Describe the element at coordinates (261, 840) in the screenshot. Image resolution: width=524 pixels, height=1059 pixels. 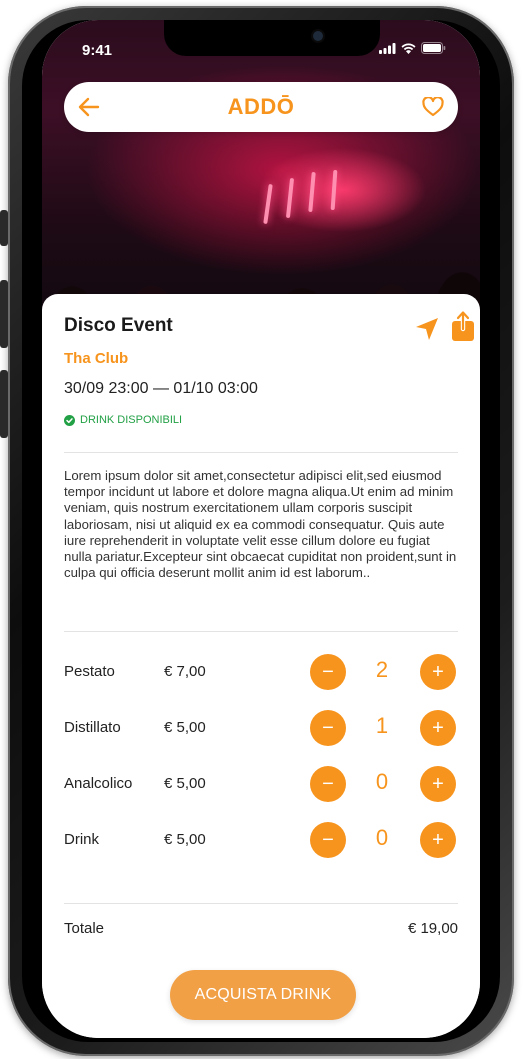
I see `drink-row-drink: Drink € 5,00 − 0 +` at that location.